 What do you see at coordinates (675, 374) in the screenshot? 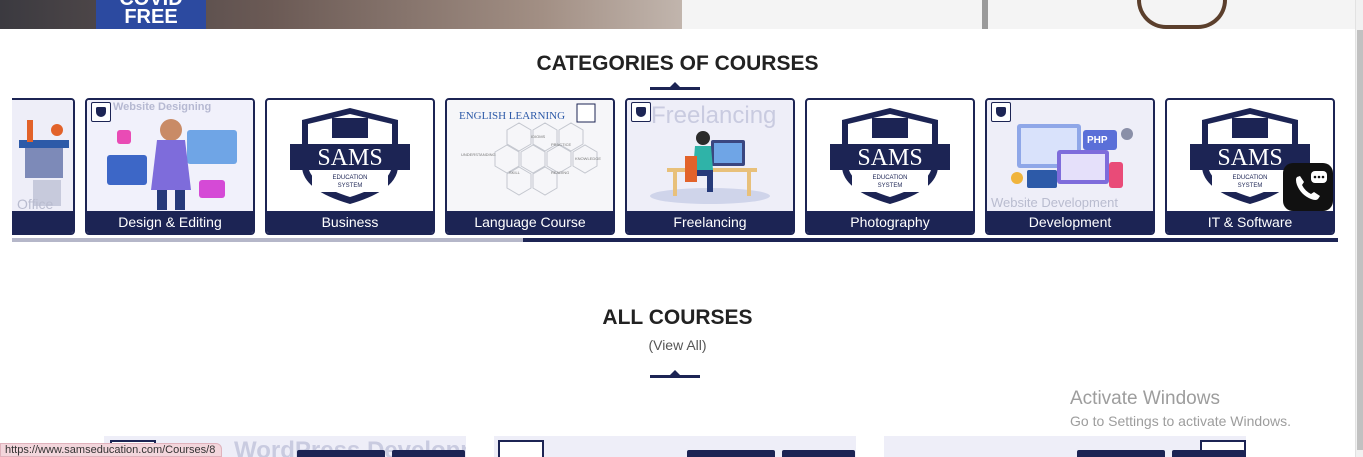
I see `all-courses-divider` at bounding box center [675, 374].